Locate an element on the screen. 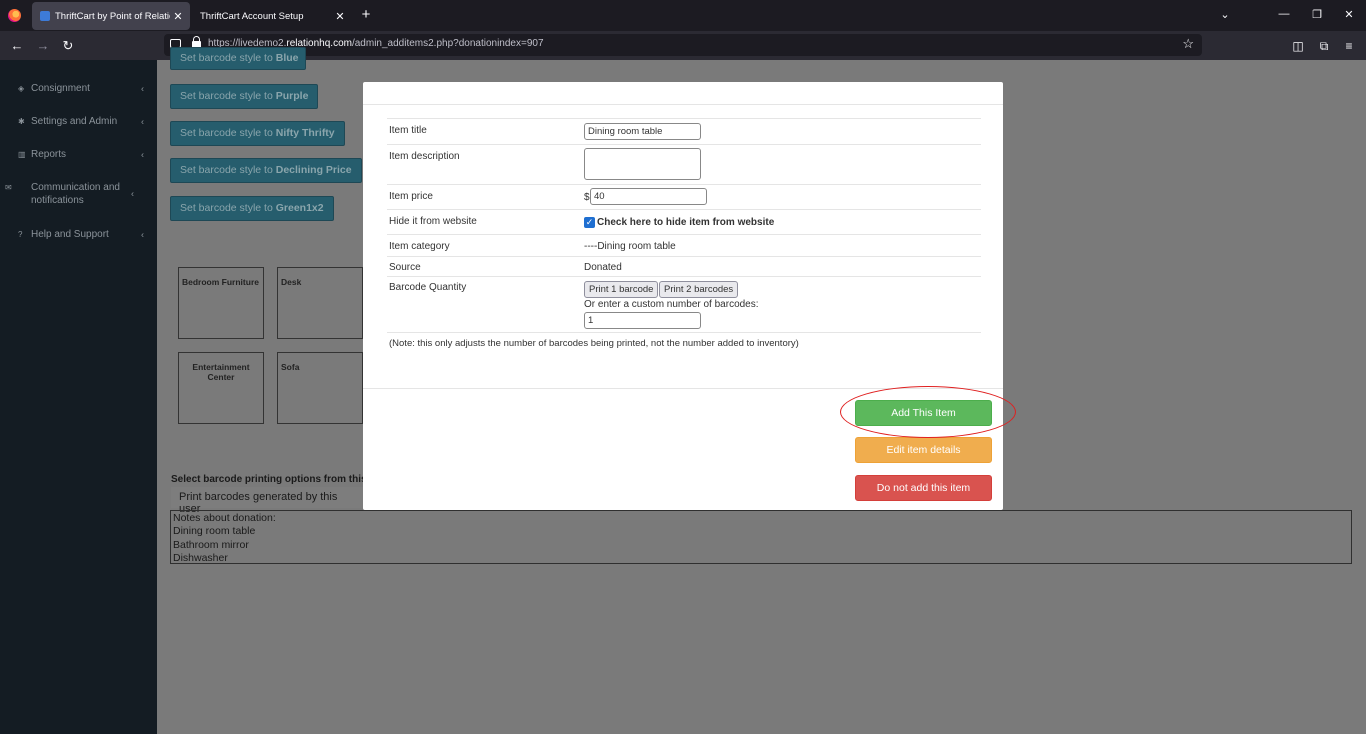 This screenshot has height=734, width=1366. hide-from-website-checkbox: ✓ is located at coordinates (589, 222).